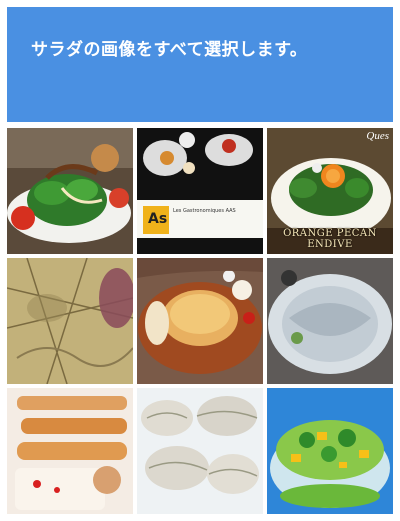 Image resolution: width=400 pixels, height=521 pixels. I want to click on map-image, so click(70, 321).